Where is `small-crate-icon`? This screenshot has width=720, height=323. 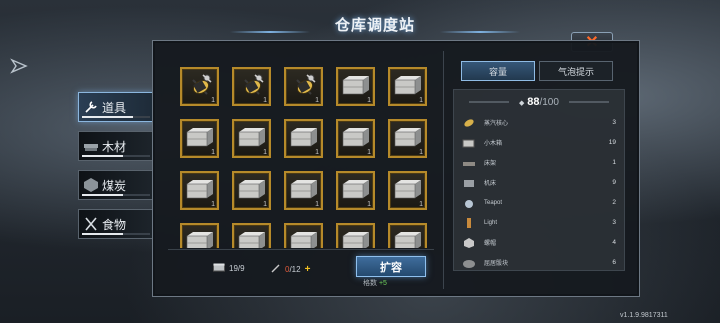
small-crate-icon is located at coordinates (469, 143).